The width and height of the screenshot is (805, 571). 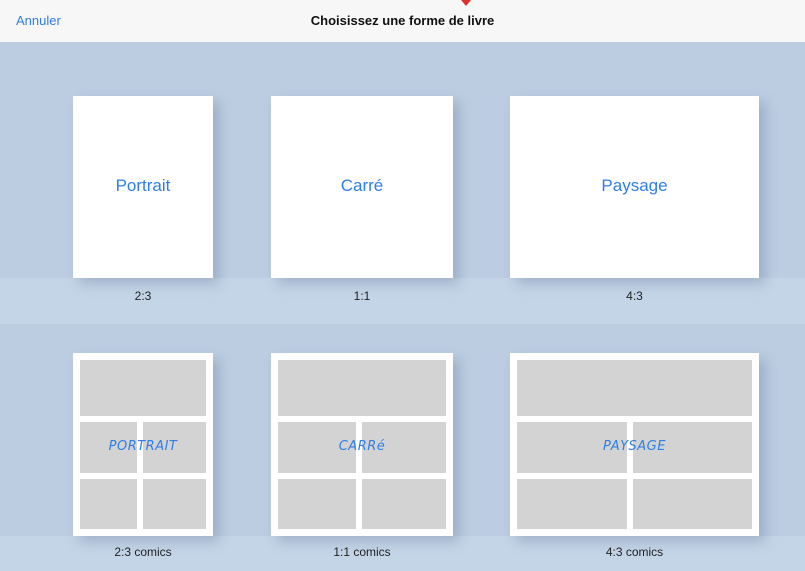 I want to click on indicator-notch, so click(x=466, y=3).